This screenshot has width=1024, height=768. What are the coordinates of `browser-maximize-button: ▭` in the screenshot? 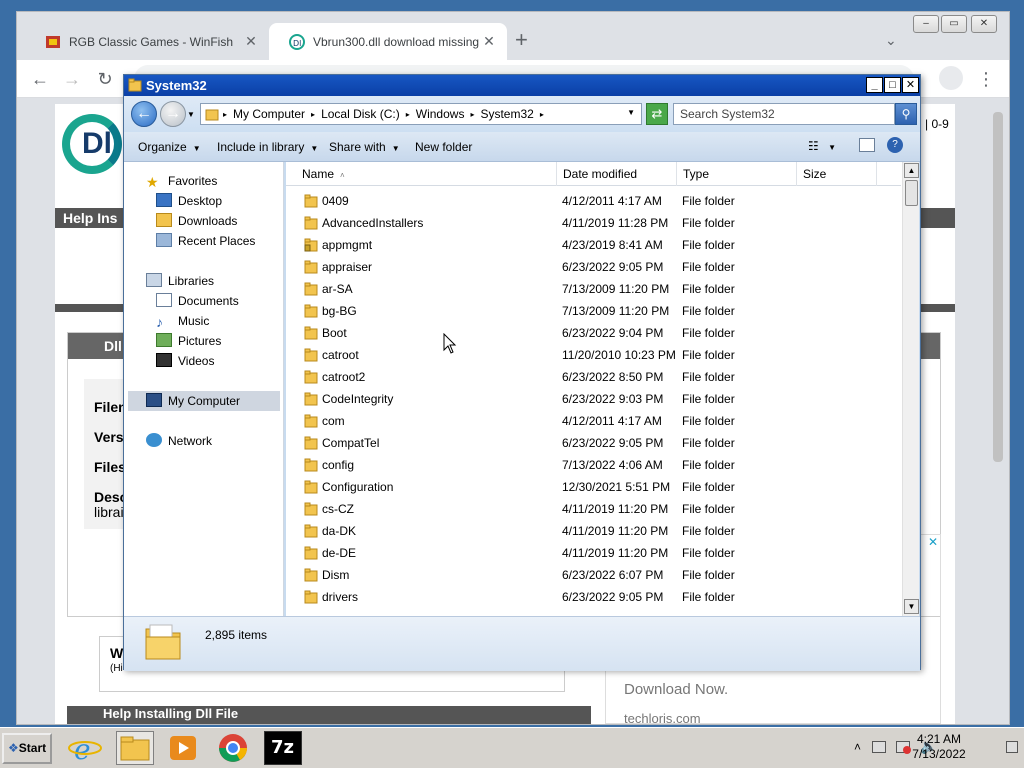 It's located at (954, 24).